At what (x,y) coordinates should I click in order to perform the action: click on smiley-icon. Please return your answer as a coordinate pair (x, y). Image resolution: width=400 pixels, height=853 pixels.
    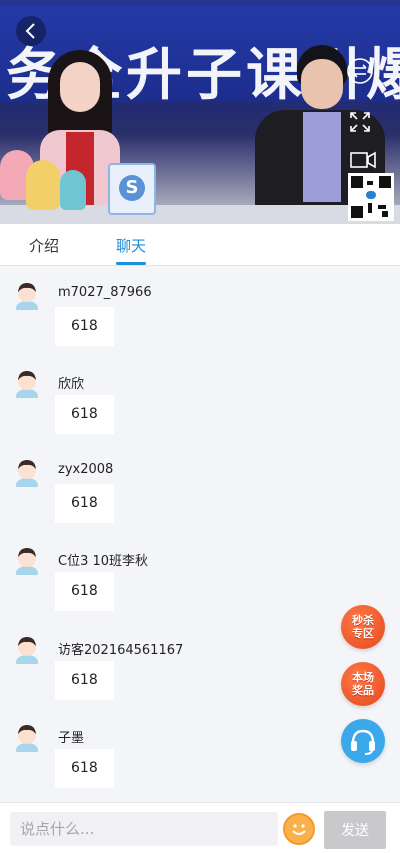
    Looking at the image, I should click on (299, 829).